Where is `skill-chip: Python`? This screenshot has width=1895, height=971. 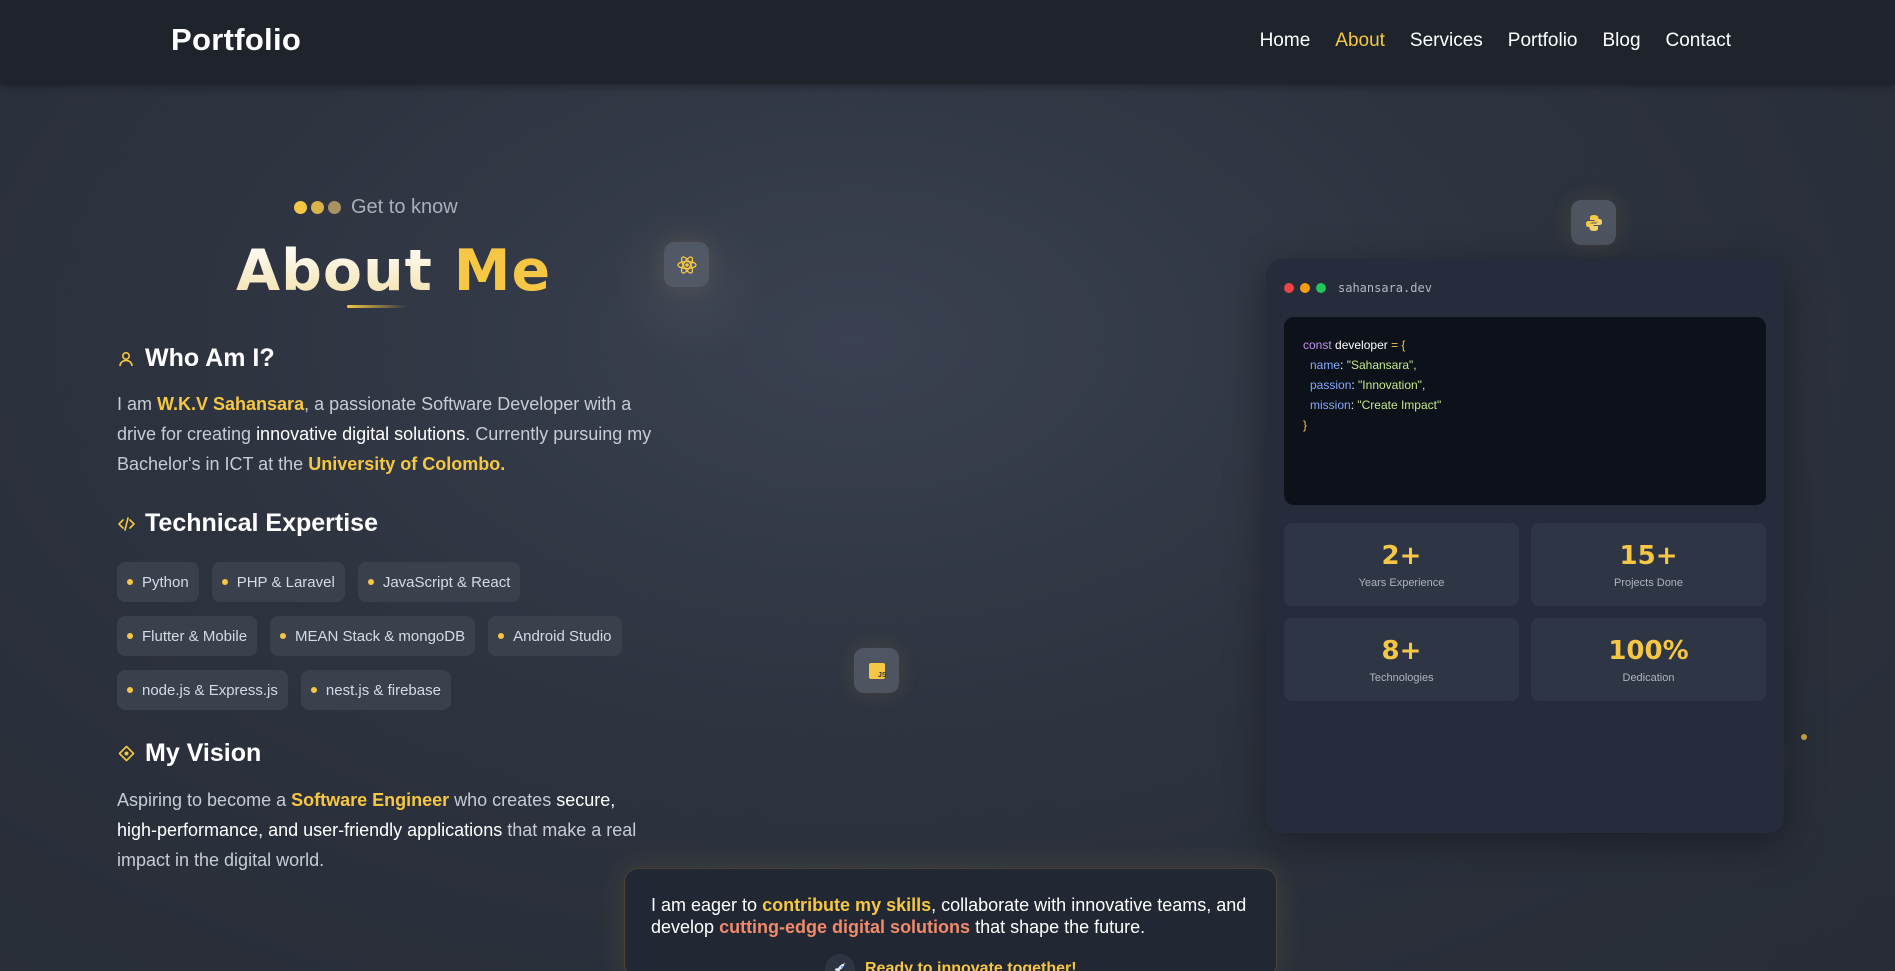
skill-chip: Python is located at coordinates (158, 582).